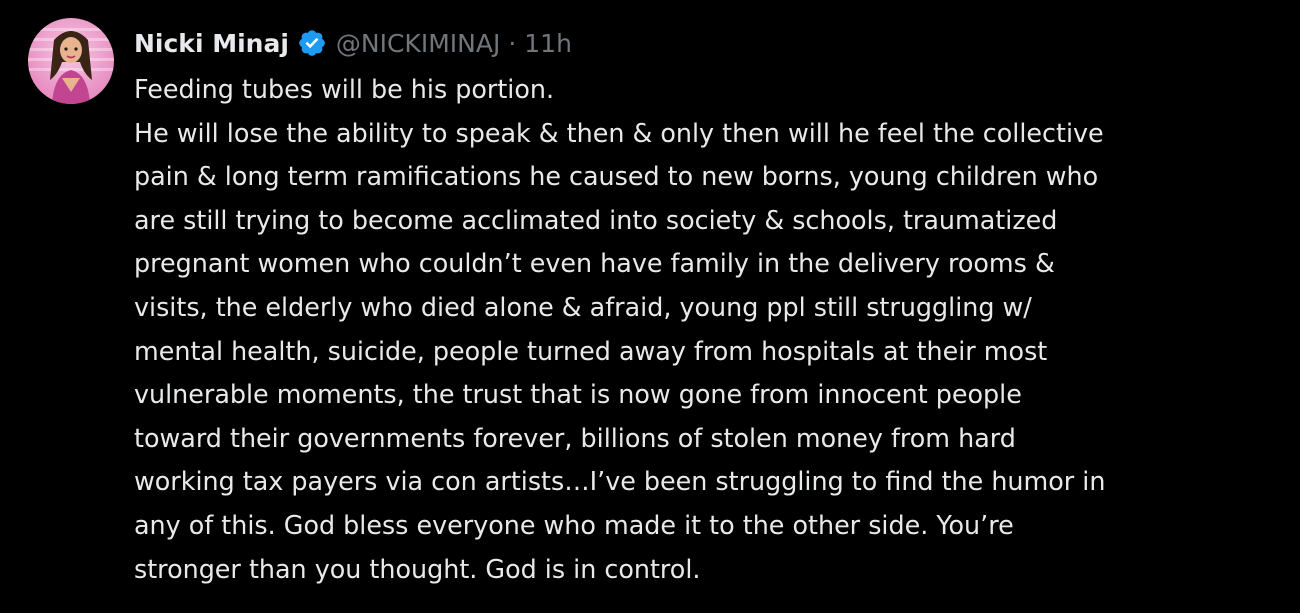 The height and width of the screenshot is (613, 1300). I want to click on author-display-name: Nicki Minaj, so click(211, 43).